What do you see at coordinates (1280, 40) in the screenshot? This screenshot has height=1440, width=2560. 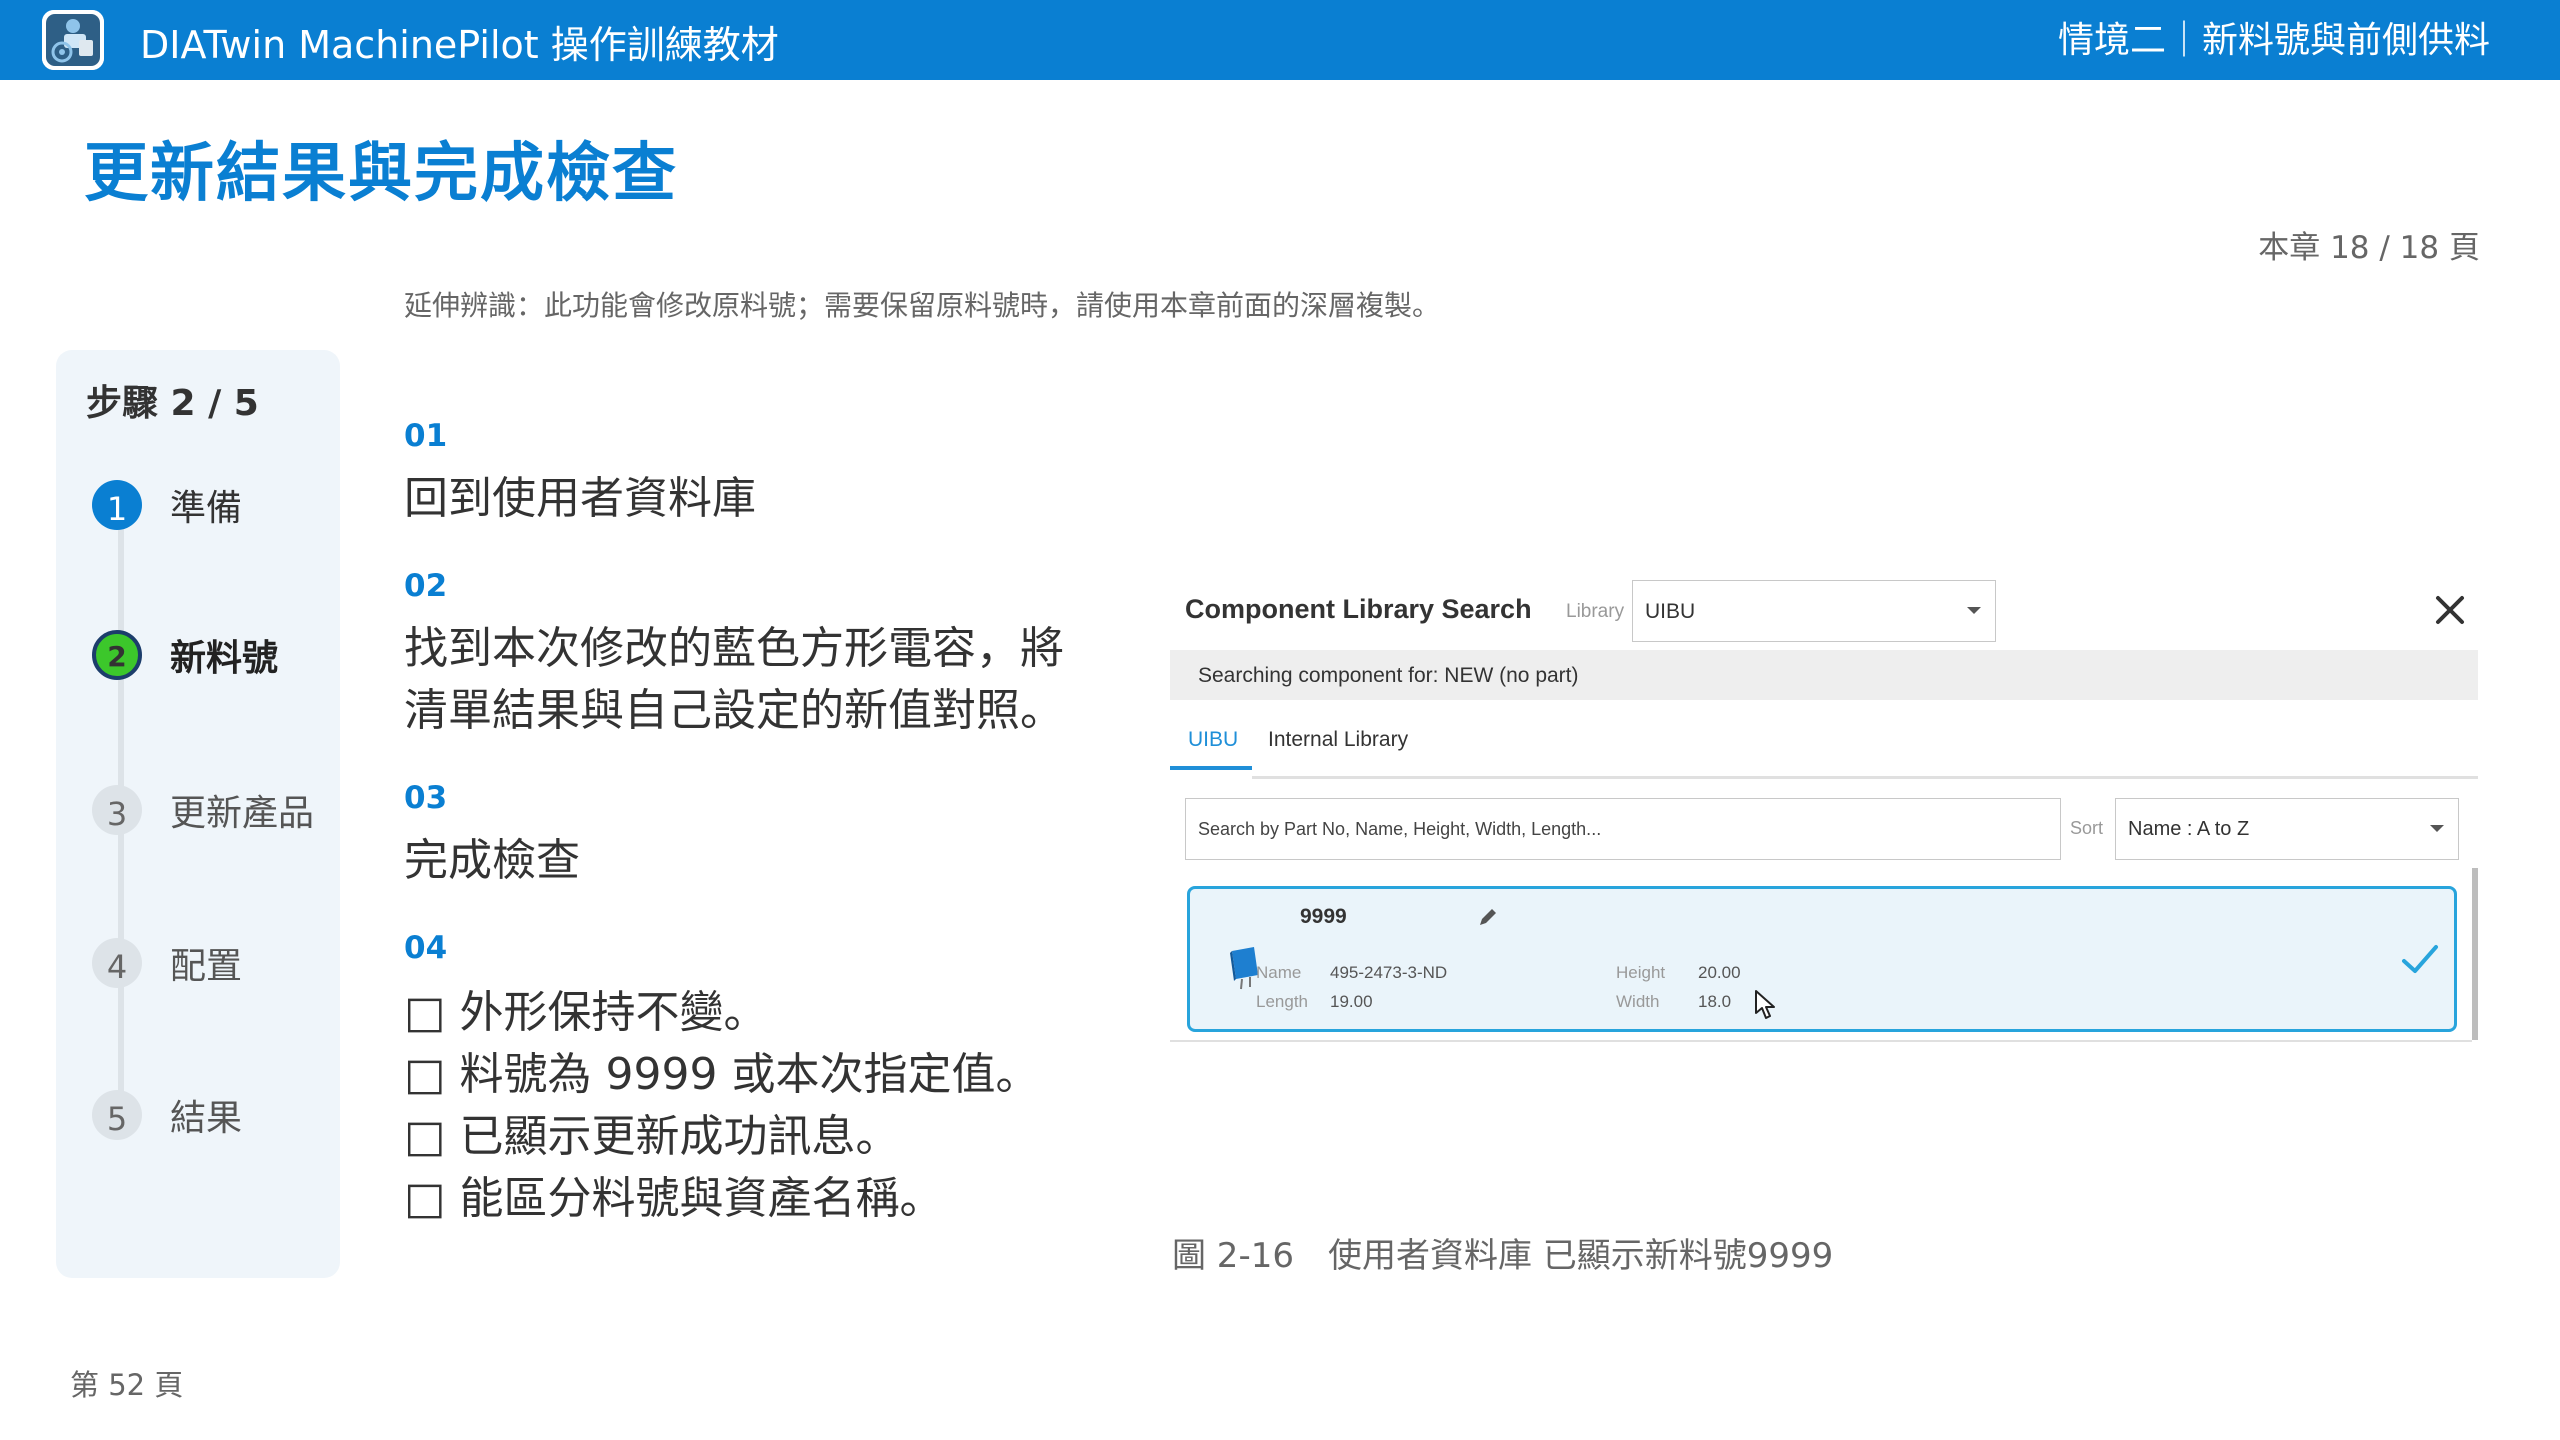 I see `top-bar: DIATwin MachinePilot 操作訓練教材 情境二｜新料號與前側供料` at bounding box center [1280, 40].